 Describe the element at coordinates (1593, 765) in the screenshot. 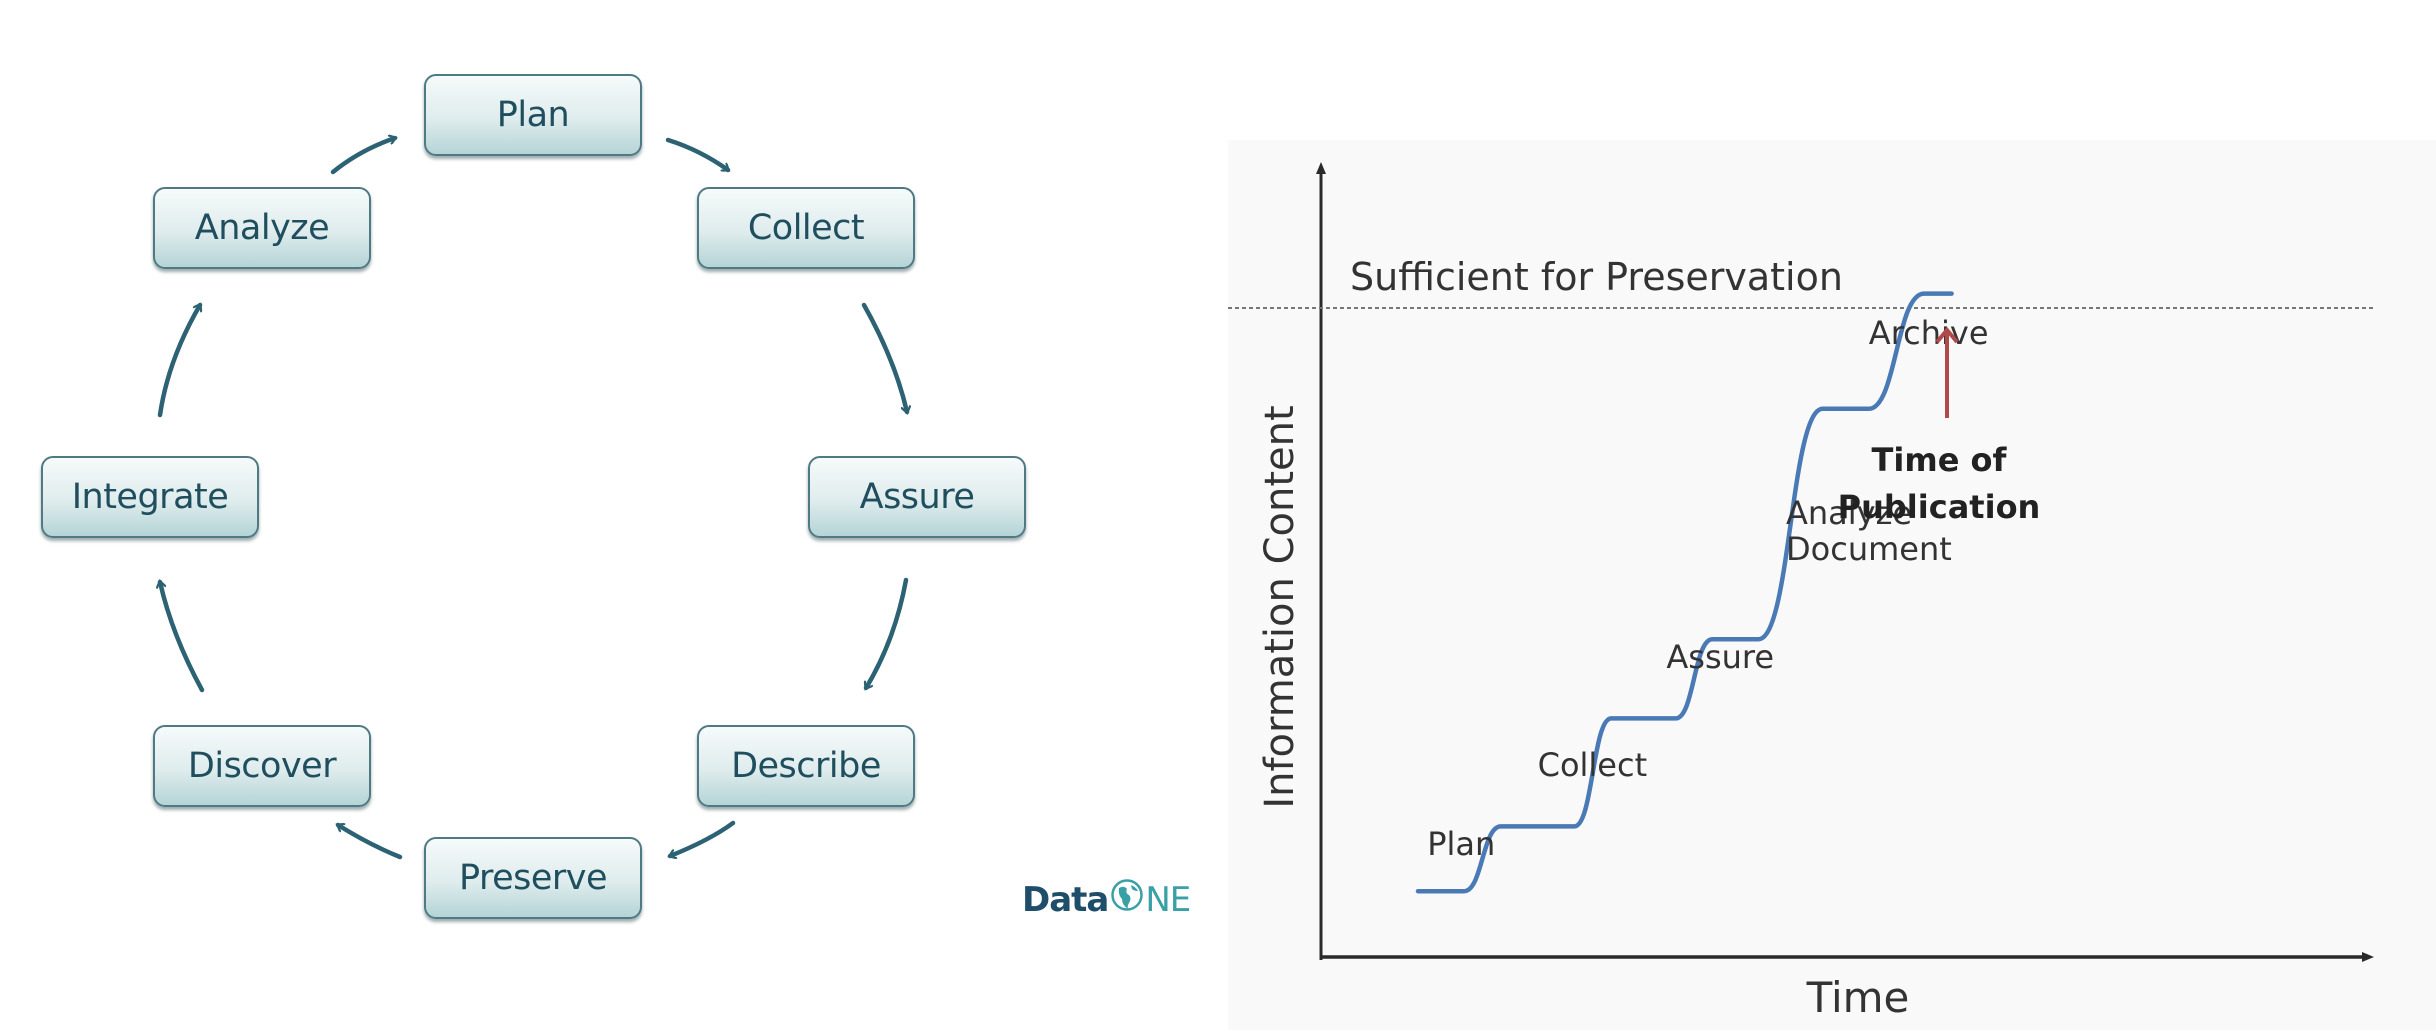

I see `chart-stage-label: Collect` at that location.